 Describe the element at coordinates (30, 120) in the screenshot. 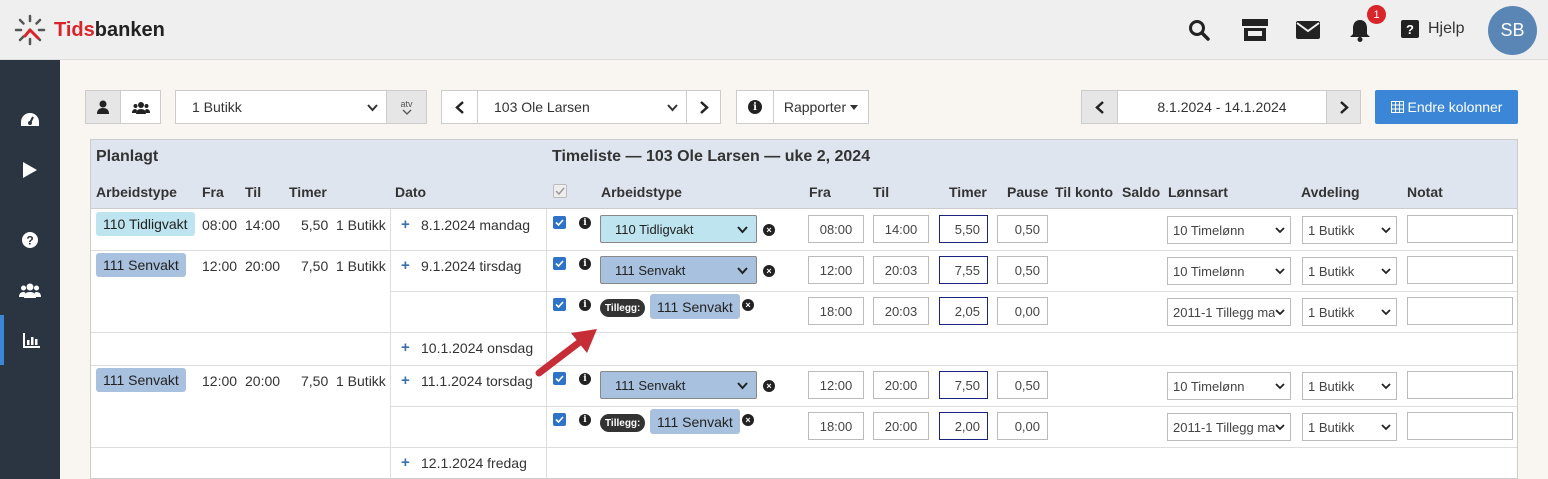

I see `sidebar-item-dashboard` at that location.